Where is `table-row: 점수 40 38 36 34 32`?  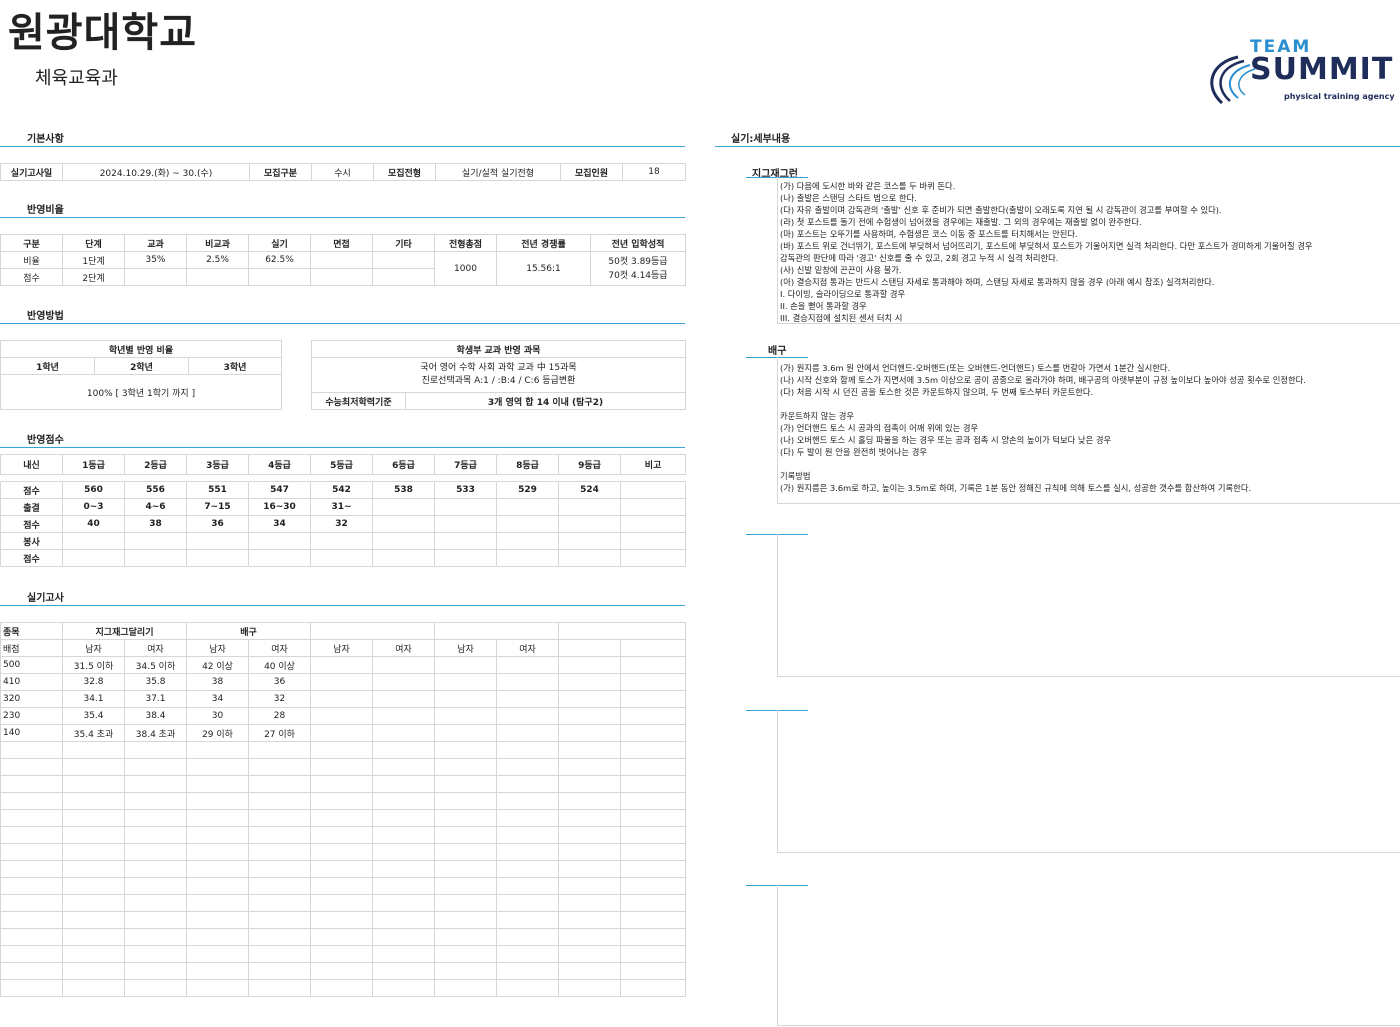 table-row: 점수 40 38 36 34 32 is located at coordinates (343, 524).